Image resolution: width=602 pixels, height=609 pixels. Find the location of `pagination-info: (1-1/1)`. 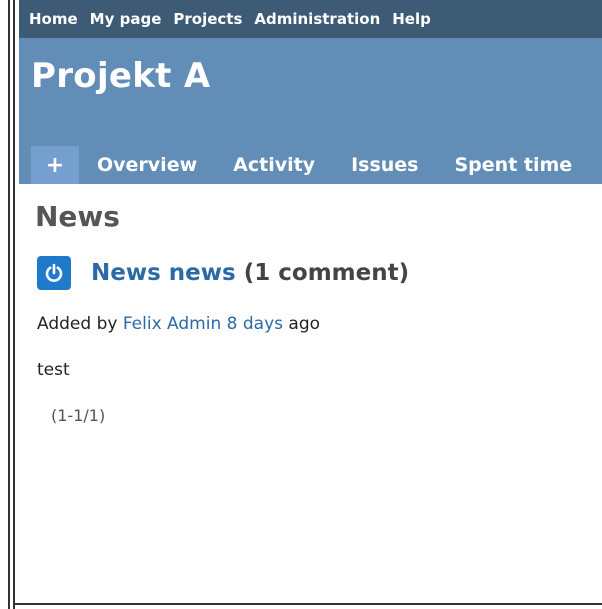

pagination-info: (1-1/1) is located at coordinates (78, 415).